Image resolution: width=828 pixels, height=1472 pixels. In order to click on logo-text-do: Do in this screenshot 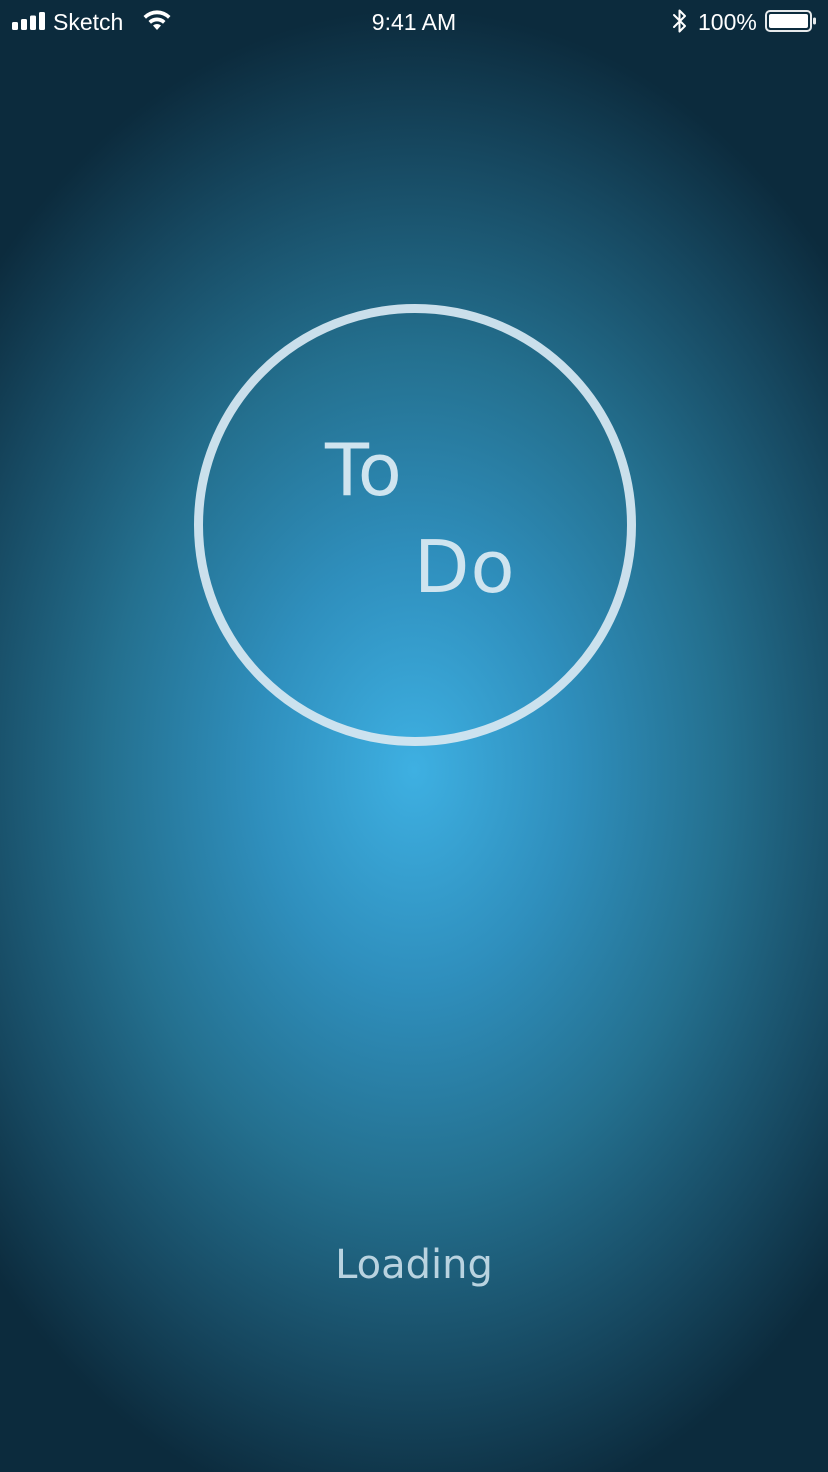, I will do `click(465, 567)`.